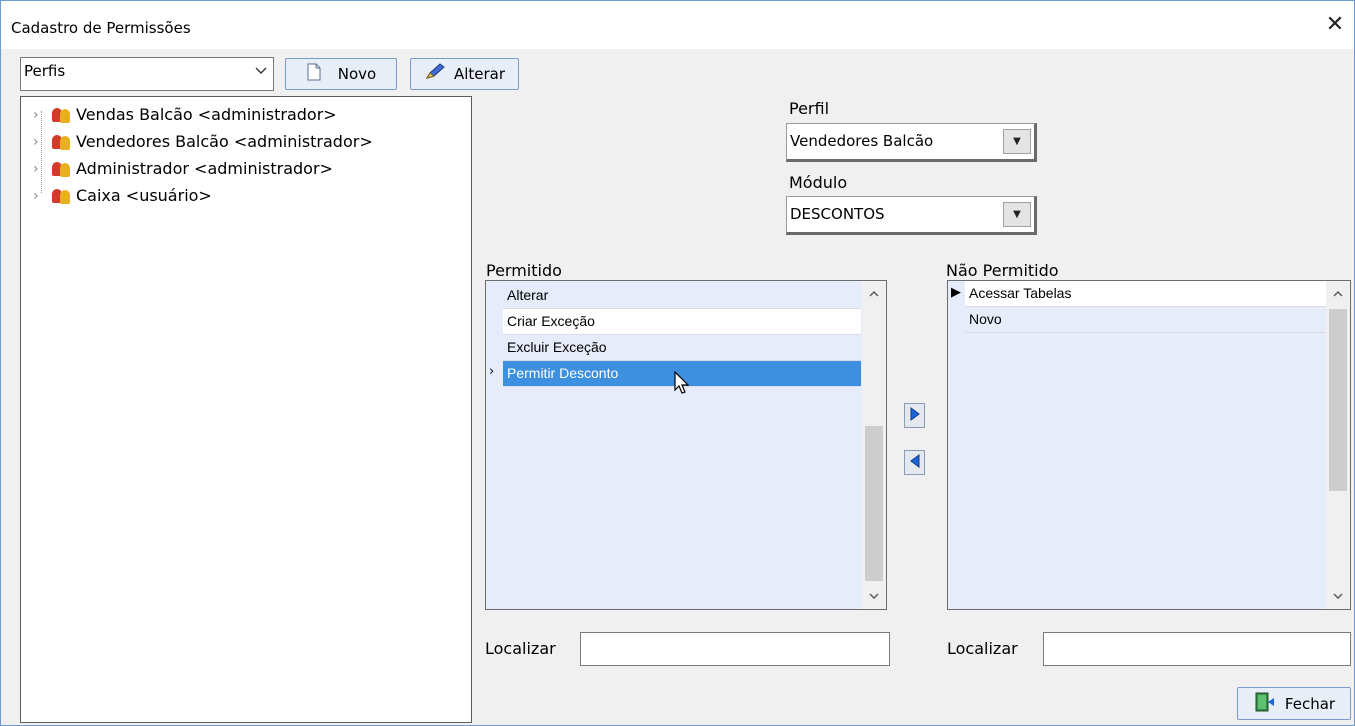 The image size is (1355, 726). I want to click on denied-grid: ▶ Acessar Tabelas Novo, so click(1149, 445).